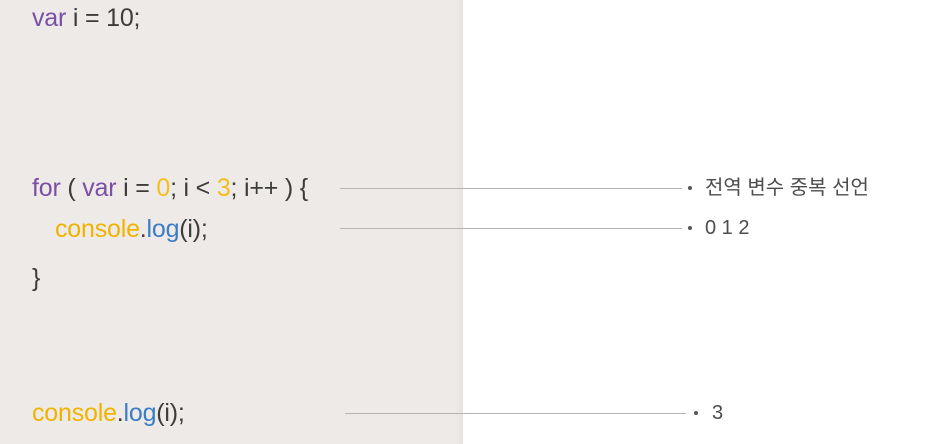  I want to click on number-literal-token: 0, so click(163, 188).